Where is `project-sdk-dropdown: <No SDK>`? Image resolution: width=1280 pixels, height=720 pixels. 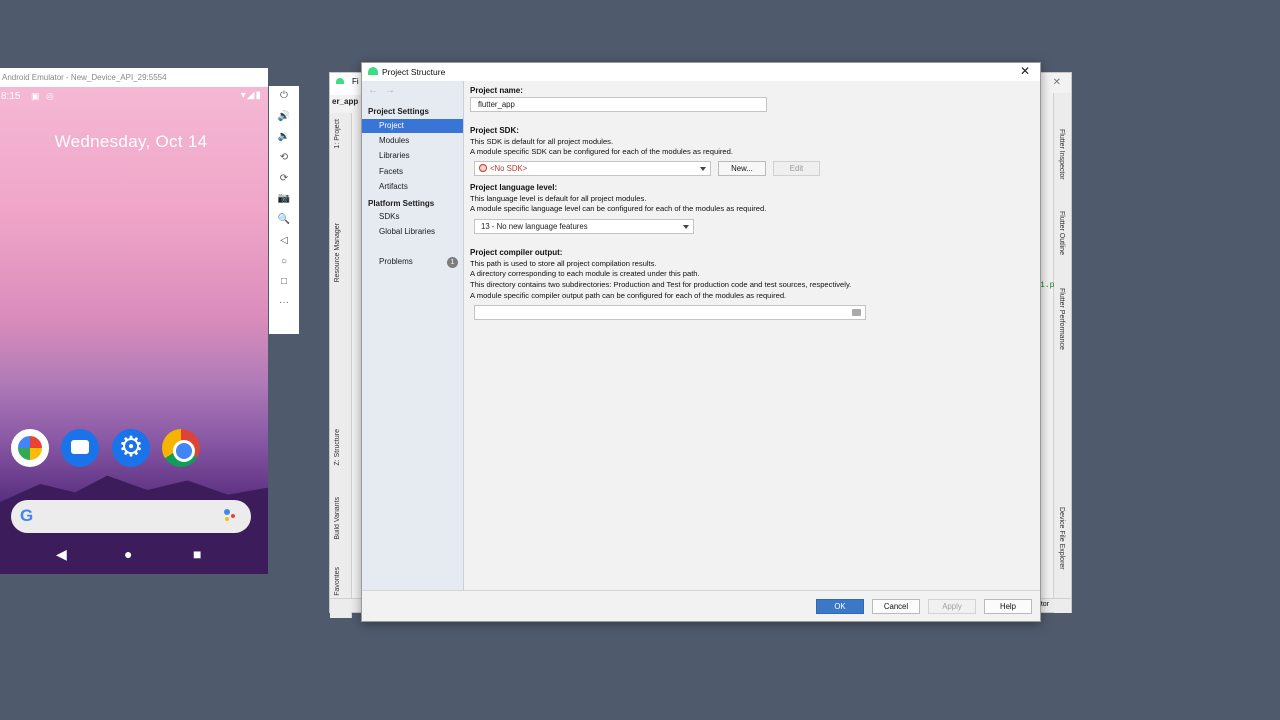
project-sdk-dropdown: <No SDK> is located at coordinates (592, 168).